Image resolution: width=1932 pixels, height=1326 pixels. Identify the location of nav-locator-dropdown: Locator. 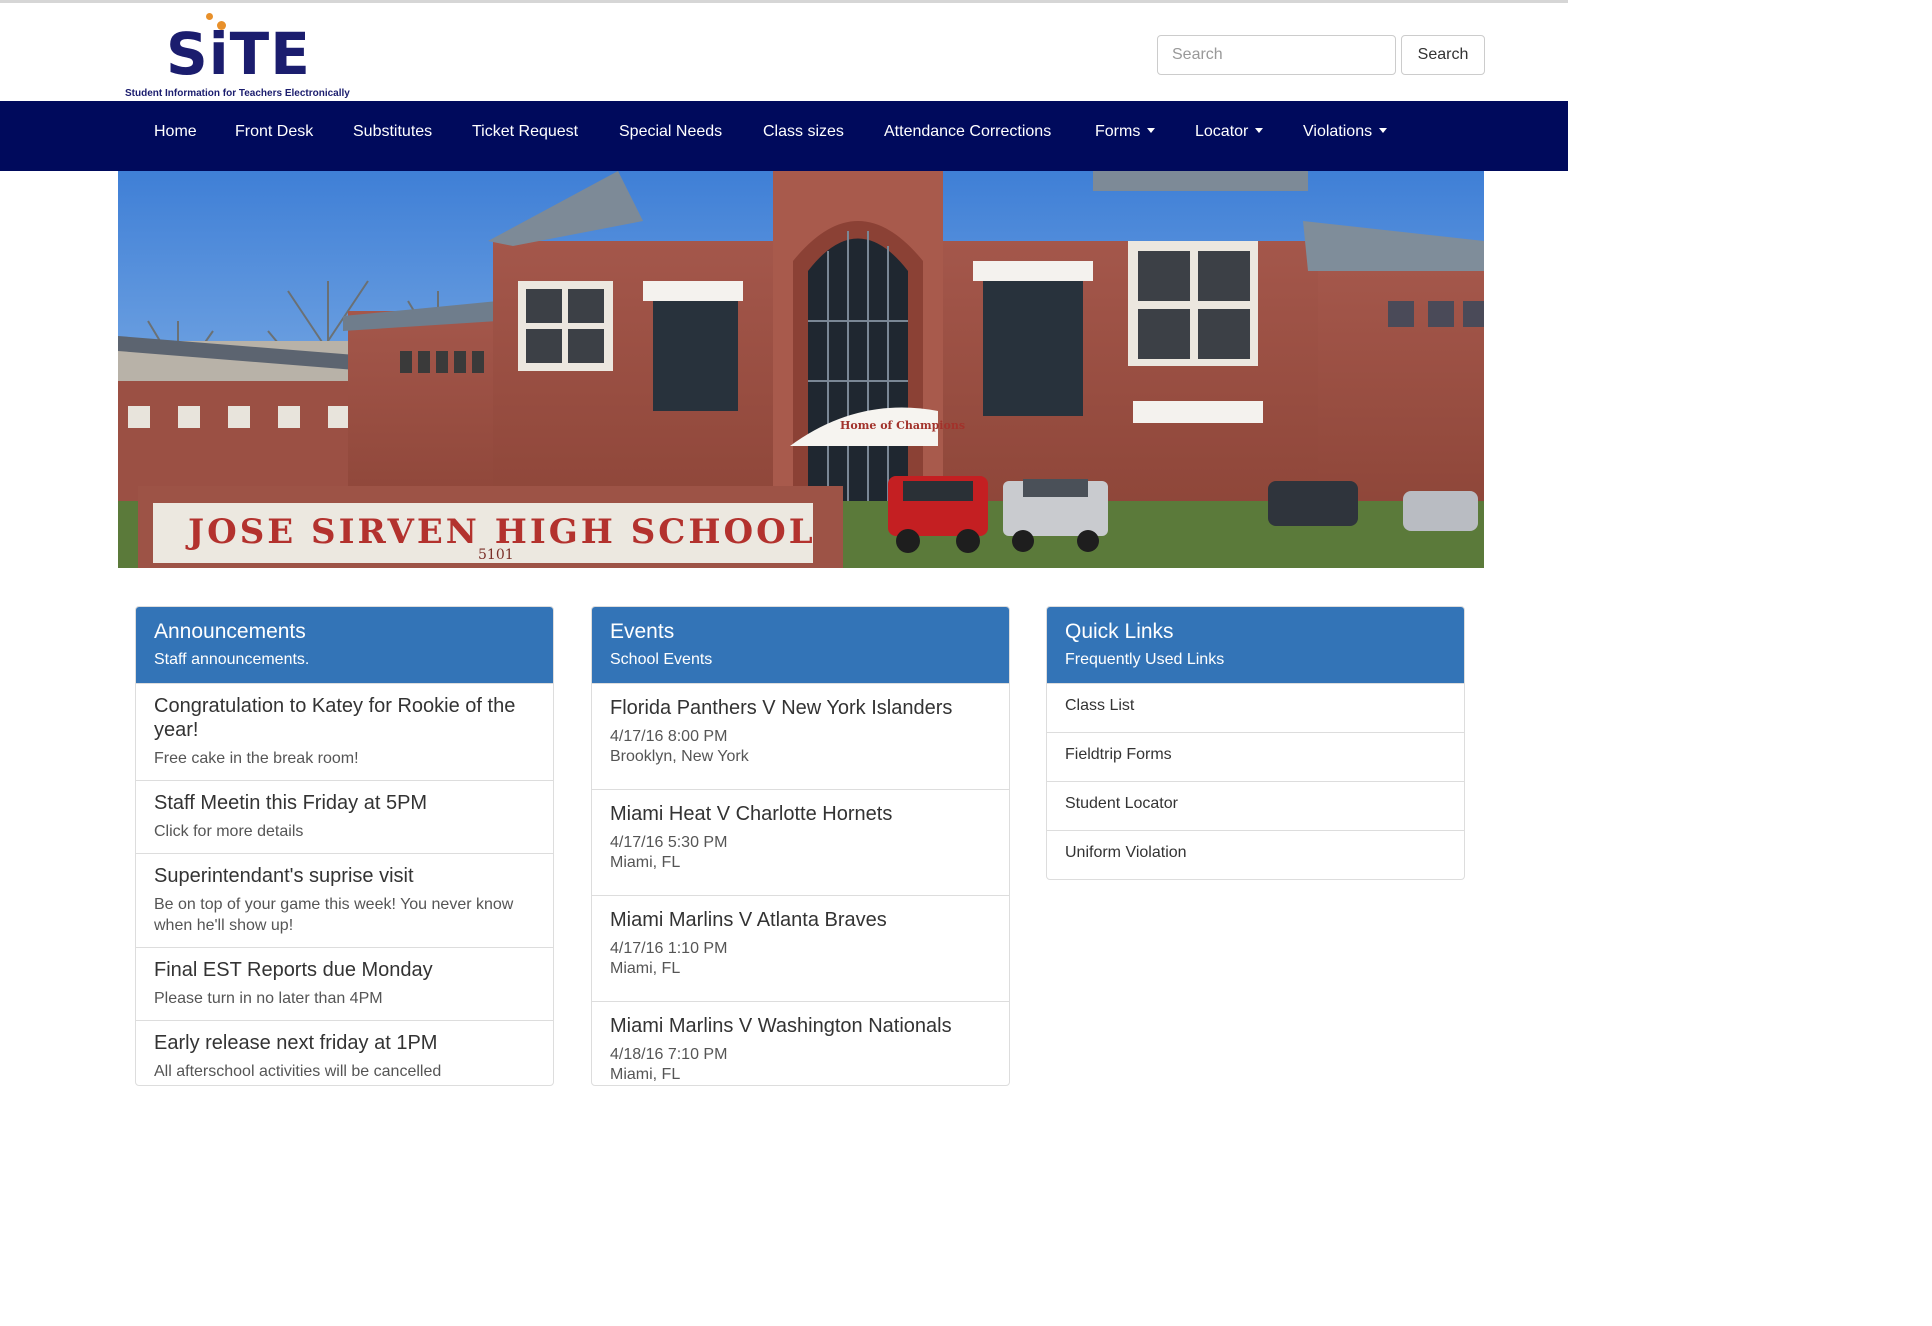
(1229, 136).